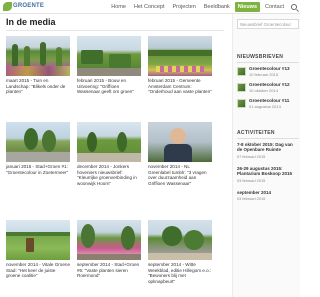 Image resolution: width=320 pixels, height=297 pixels. Describe the element at coordinates (294, 7) in the screenshot. I see `search-icon` at that location.